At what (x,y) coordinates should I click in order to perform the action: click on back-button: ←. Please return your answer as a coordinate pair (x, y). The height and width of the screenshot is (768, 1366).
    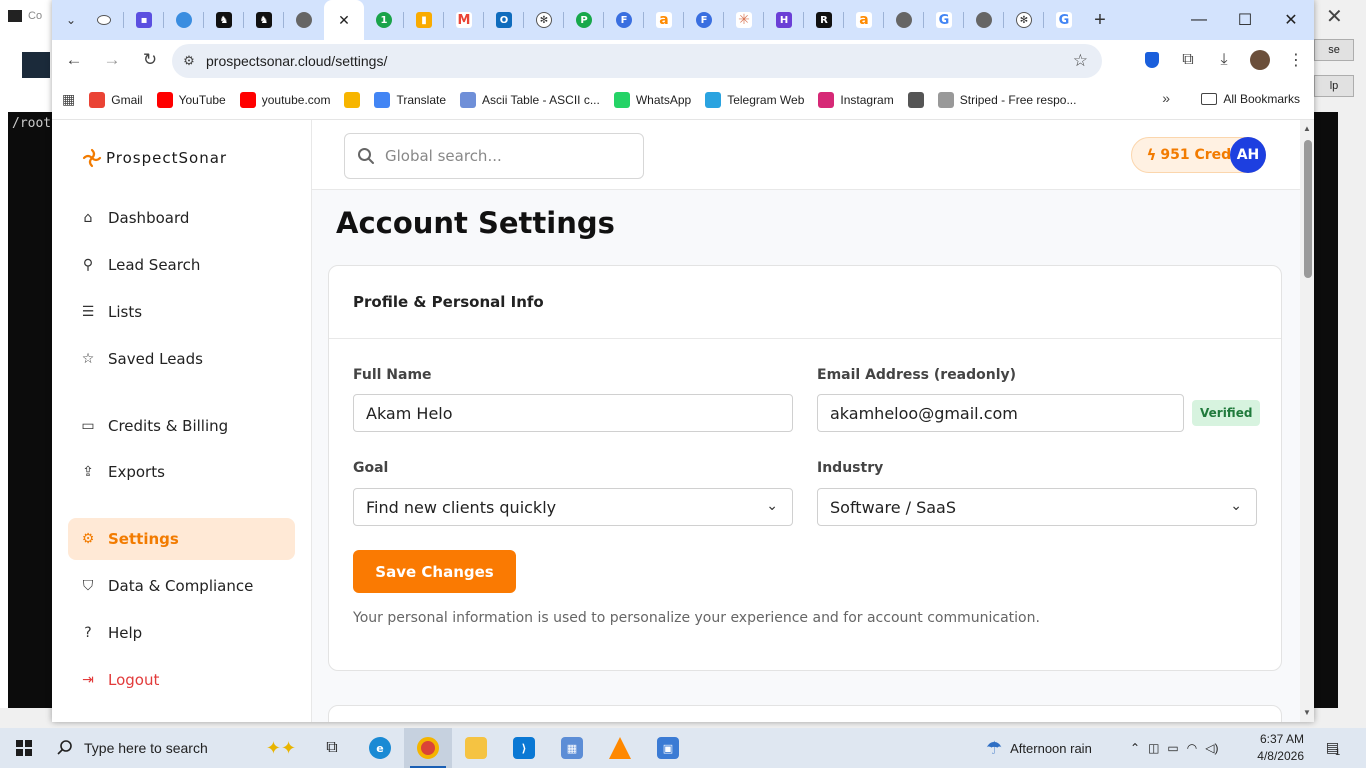
    Looking at the image, I should click on (74, 60).